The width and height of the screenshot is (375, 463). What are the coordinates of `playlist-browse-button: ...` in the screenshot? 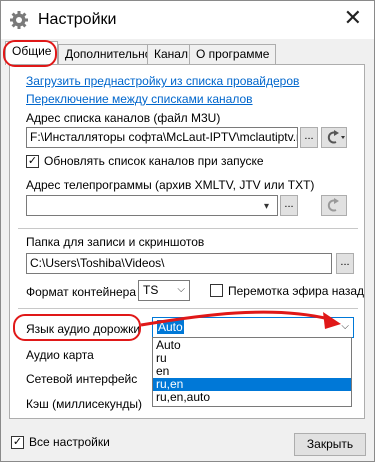 It's located at (309, 137).